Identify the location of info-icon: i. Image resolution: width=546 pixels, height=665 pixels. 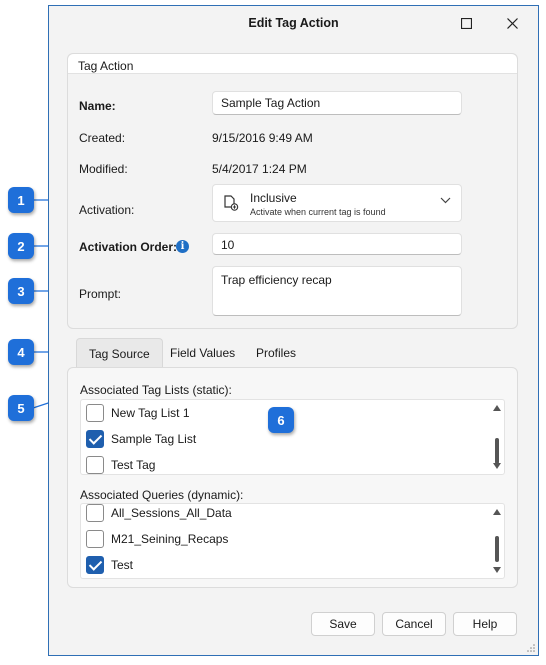
(182, 246).